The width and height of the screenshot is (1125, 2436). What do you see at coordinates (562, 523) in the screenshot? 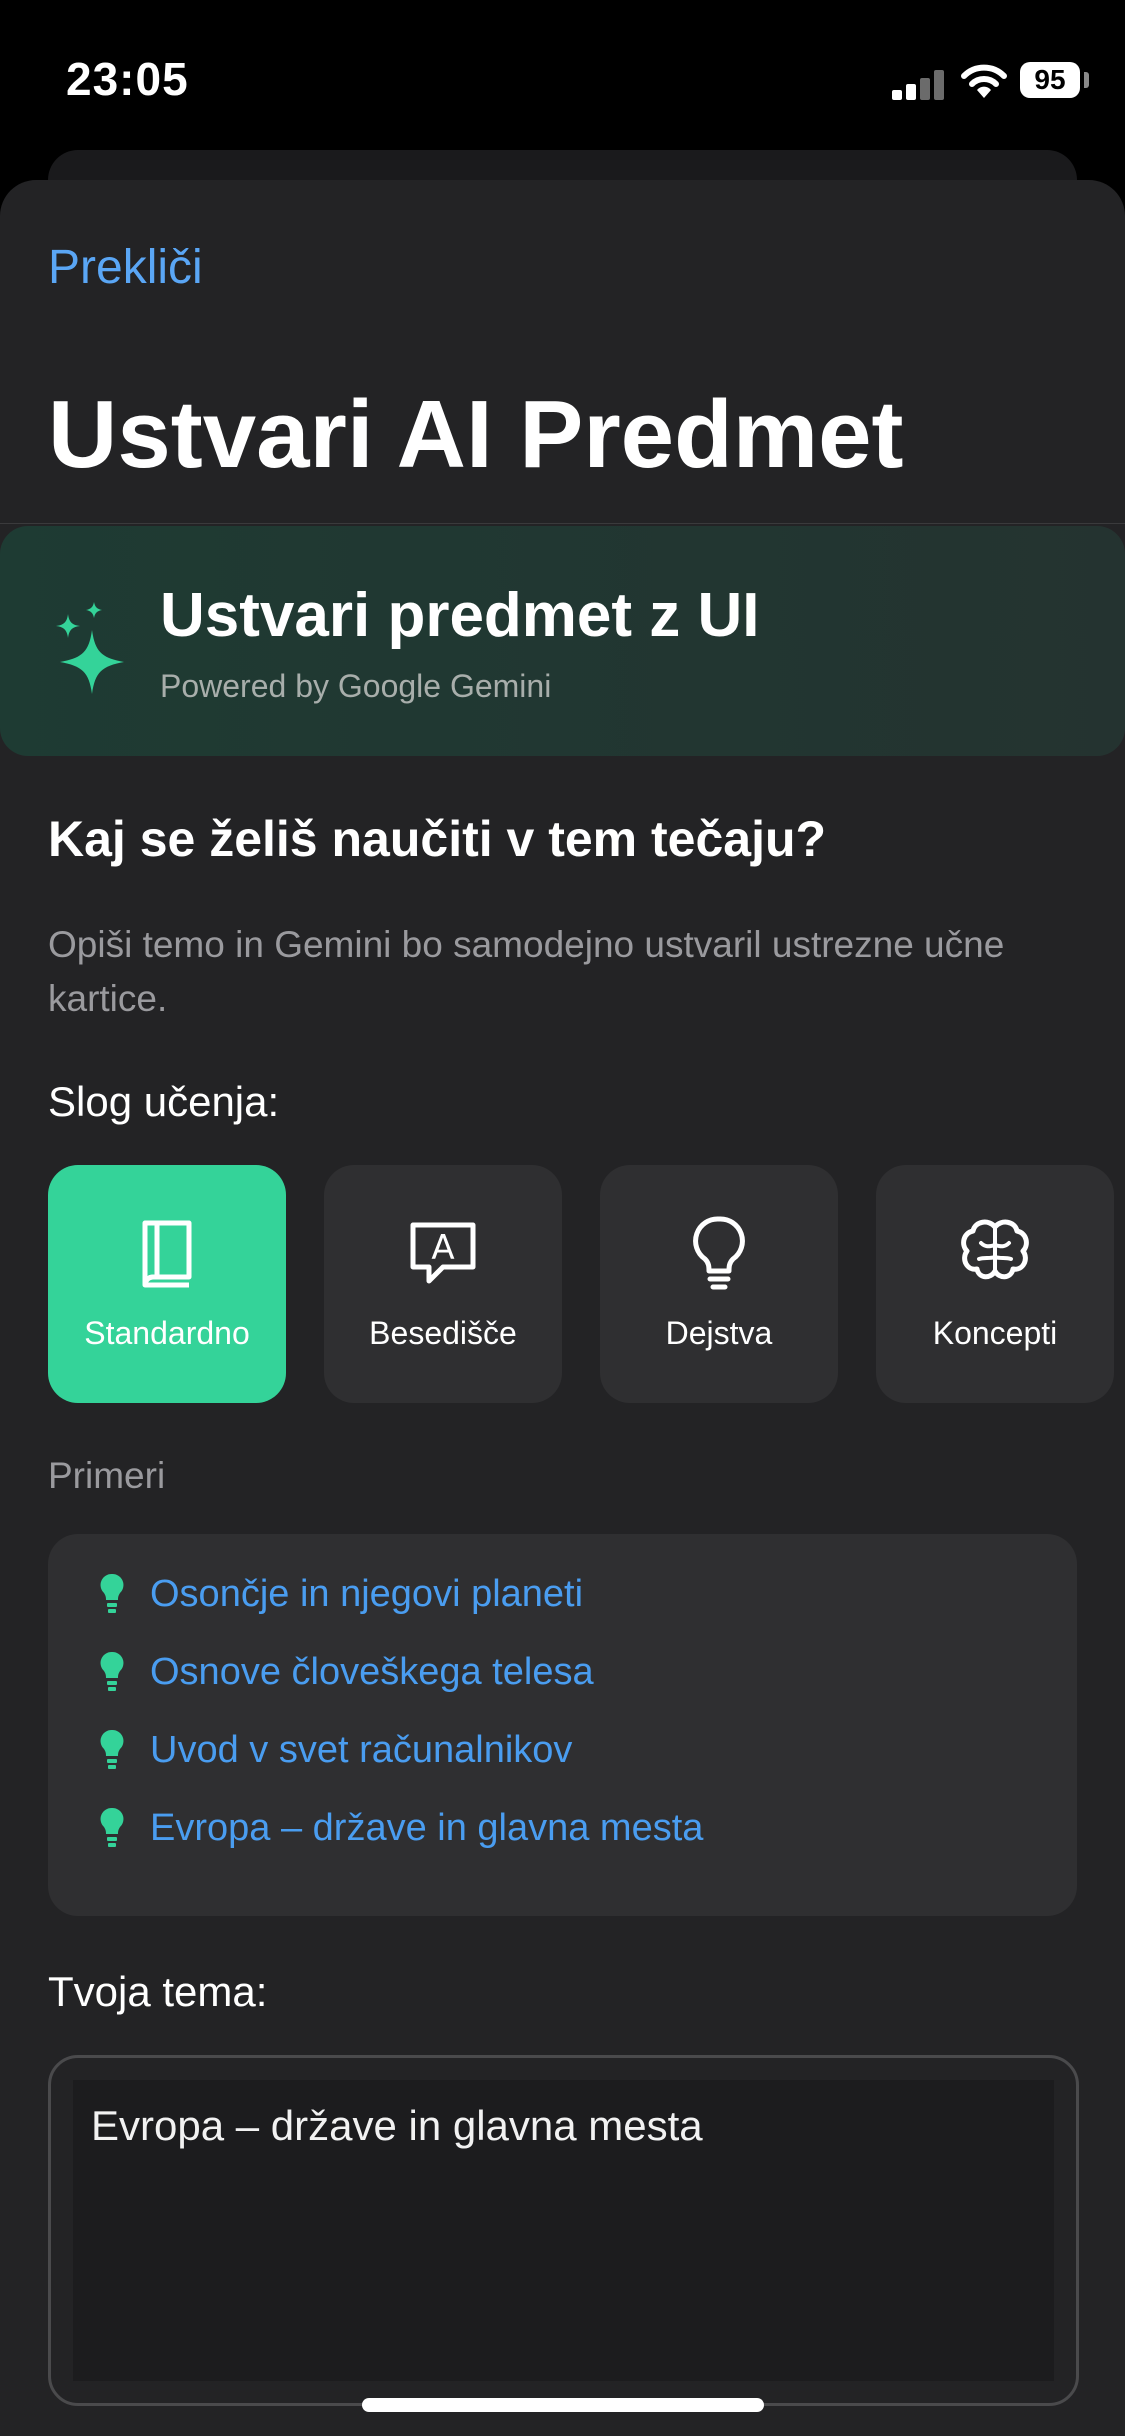
I see `header-divider` at bounding box center [562, 523].